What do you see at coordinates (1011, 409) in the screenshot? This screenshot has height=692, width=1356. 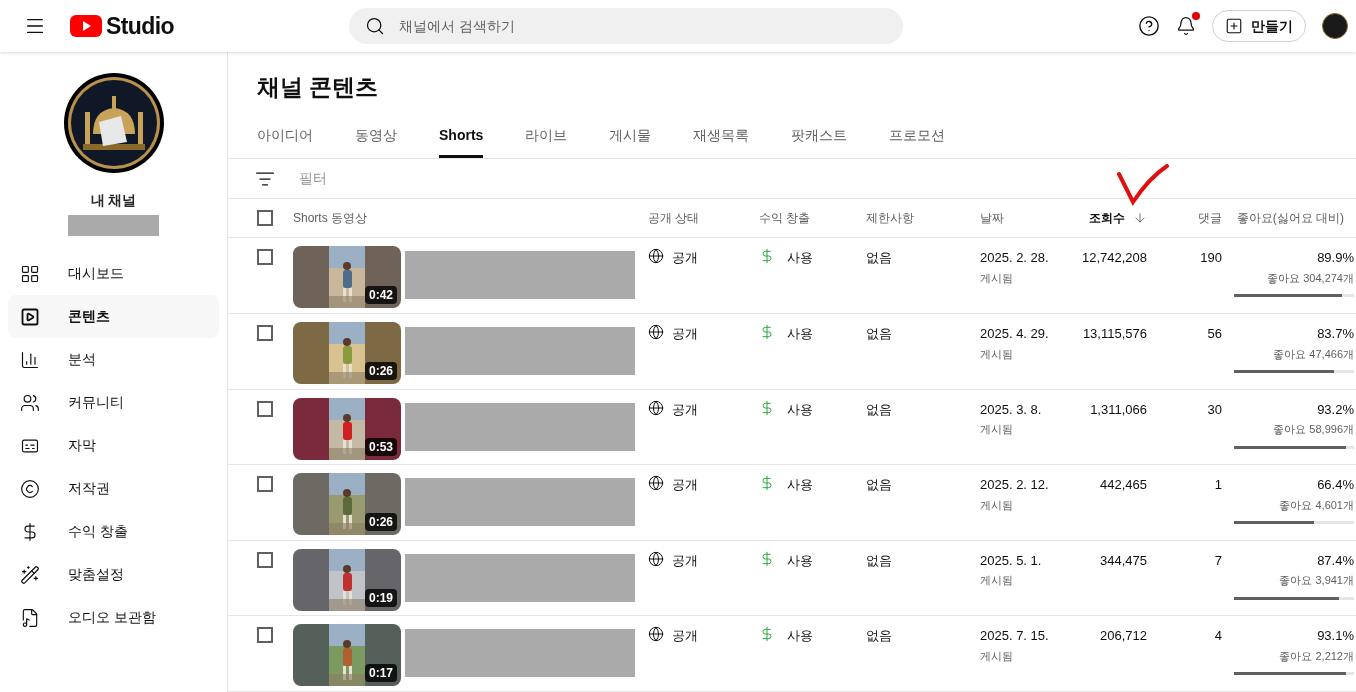 I see `date-text: 2025. 3. 8.` at bounding box center [1011, 409].